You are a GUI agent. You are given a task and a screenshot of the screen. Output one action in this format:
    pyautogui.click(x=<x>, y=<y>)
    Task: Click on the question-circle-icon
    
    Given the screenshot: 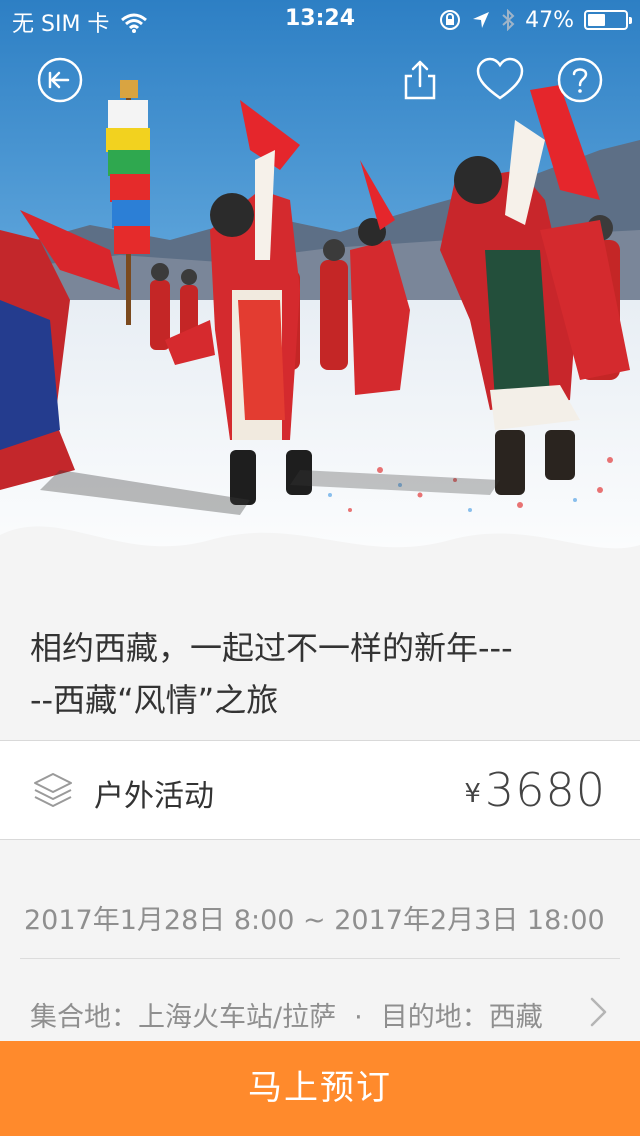 What is the action you would take?
    pyautogui.click(x=580, y=80)
    